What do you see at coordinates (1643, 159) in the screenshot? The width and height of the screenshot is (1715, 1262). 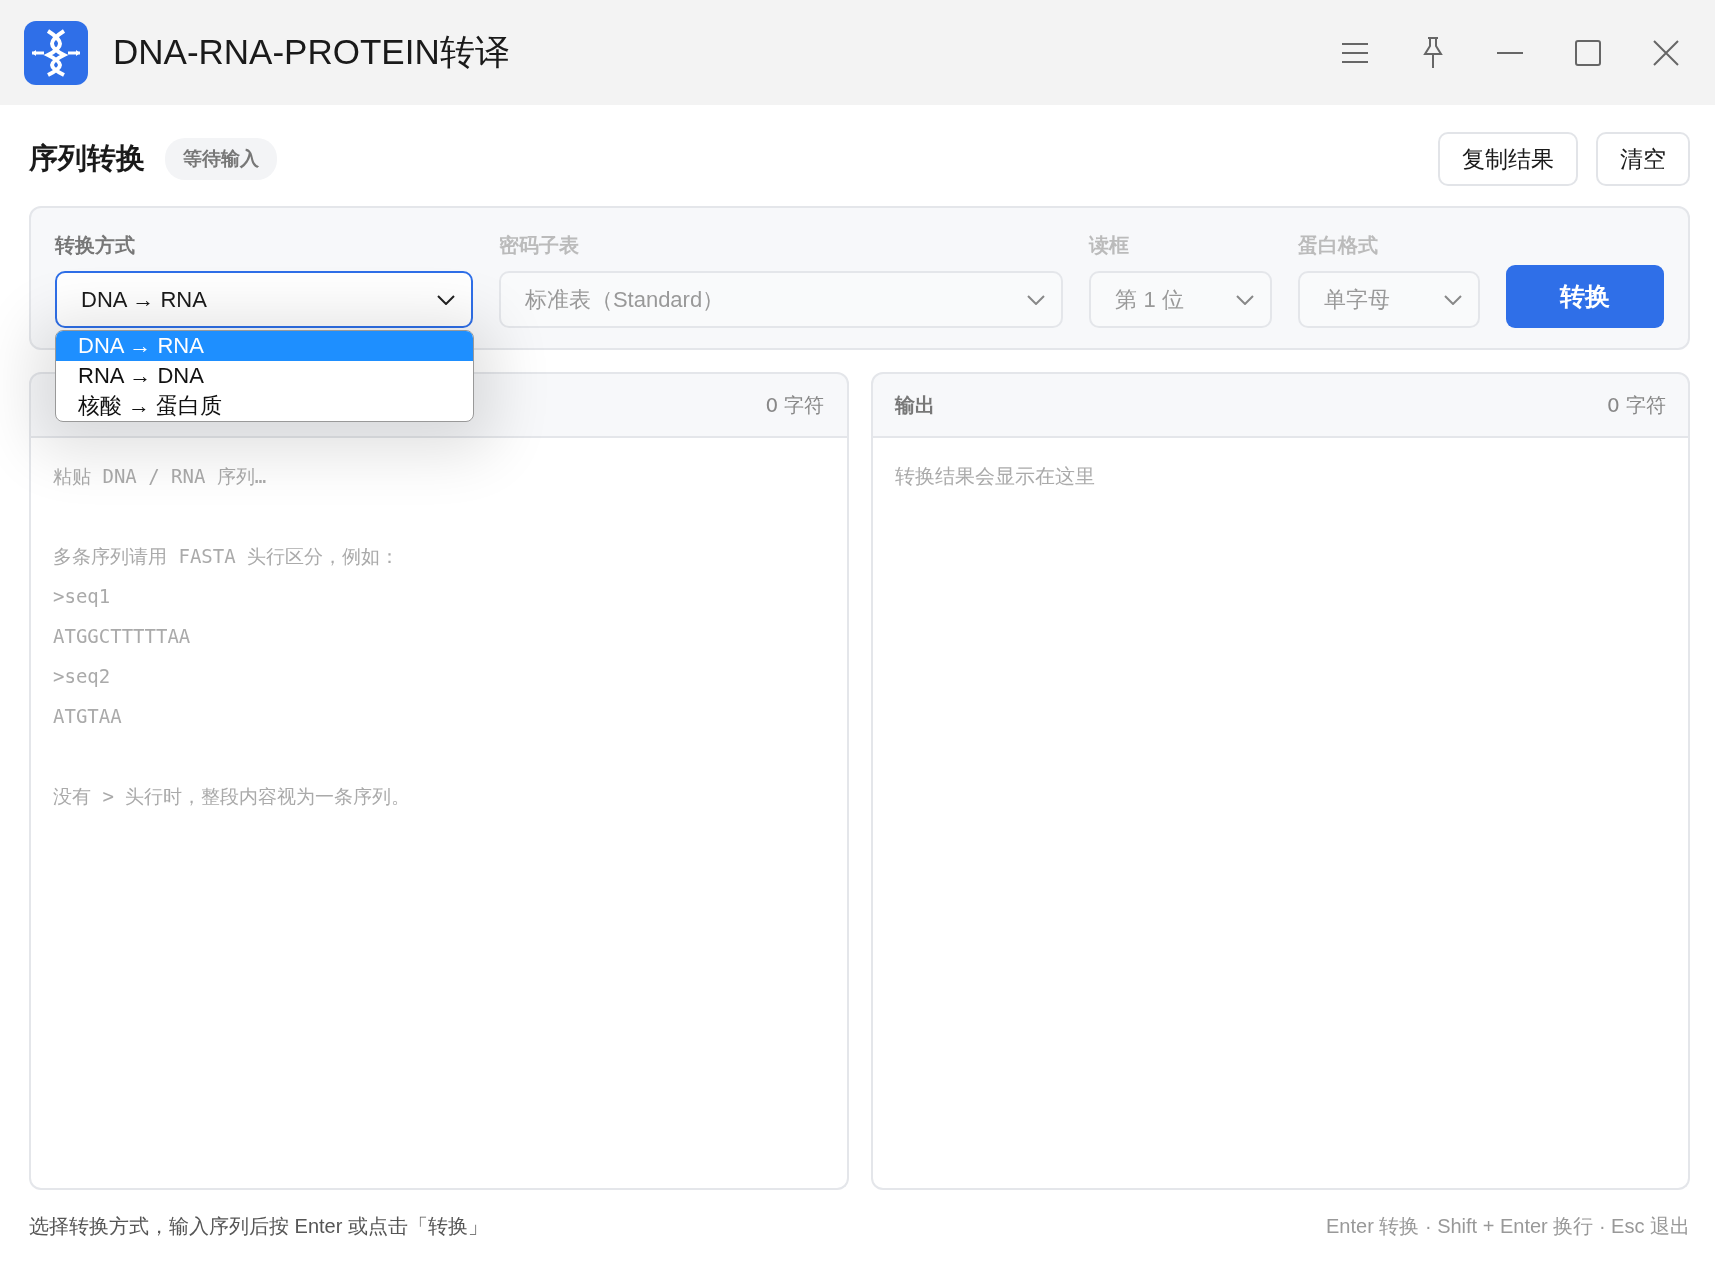 I see `clear-button: 清空` at bounding box center [1643, 159].